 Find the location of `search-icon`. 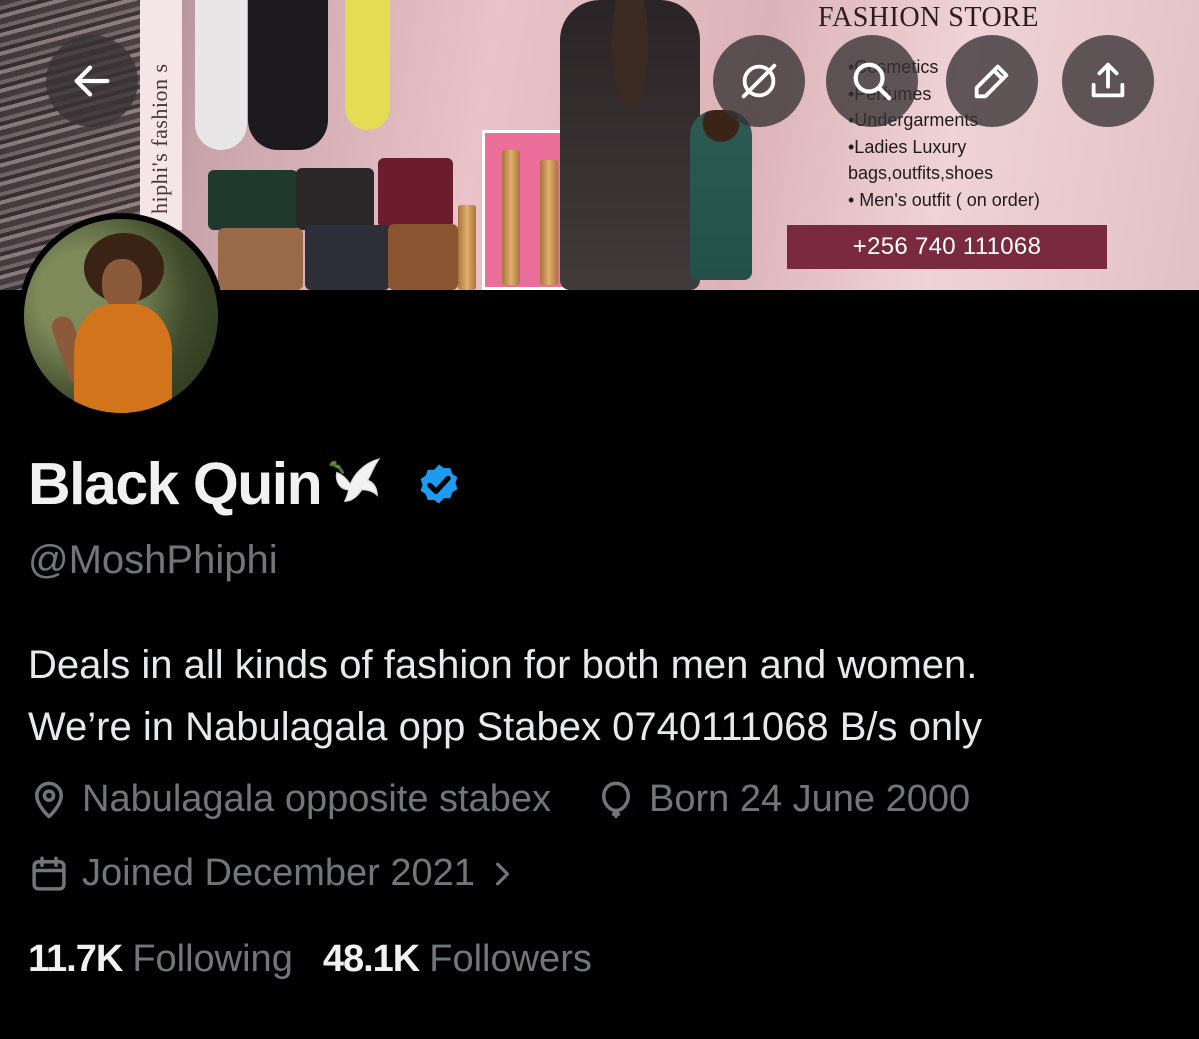

search-icon is located at coordinates (872, 81).